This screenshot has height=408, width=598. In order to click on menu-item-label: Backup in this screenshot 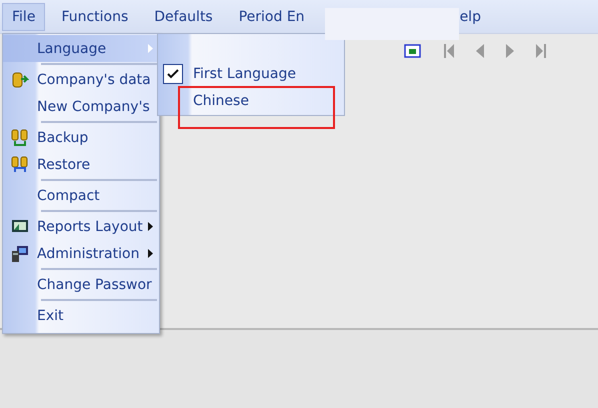, I will do `click(62, 138)`.